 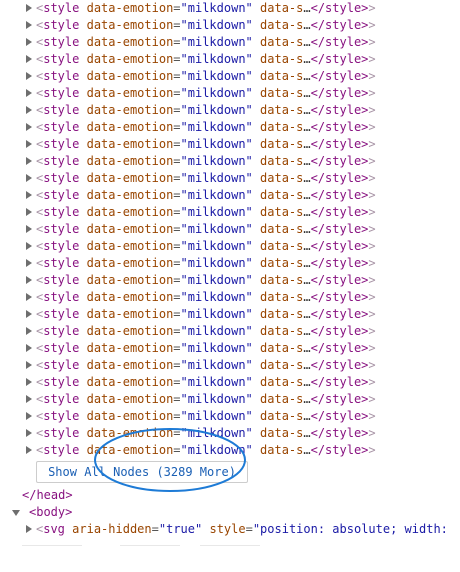 I want to click on cut-off-text-icon, so click(x=141, y=545).